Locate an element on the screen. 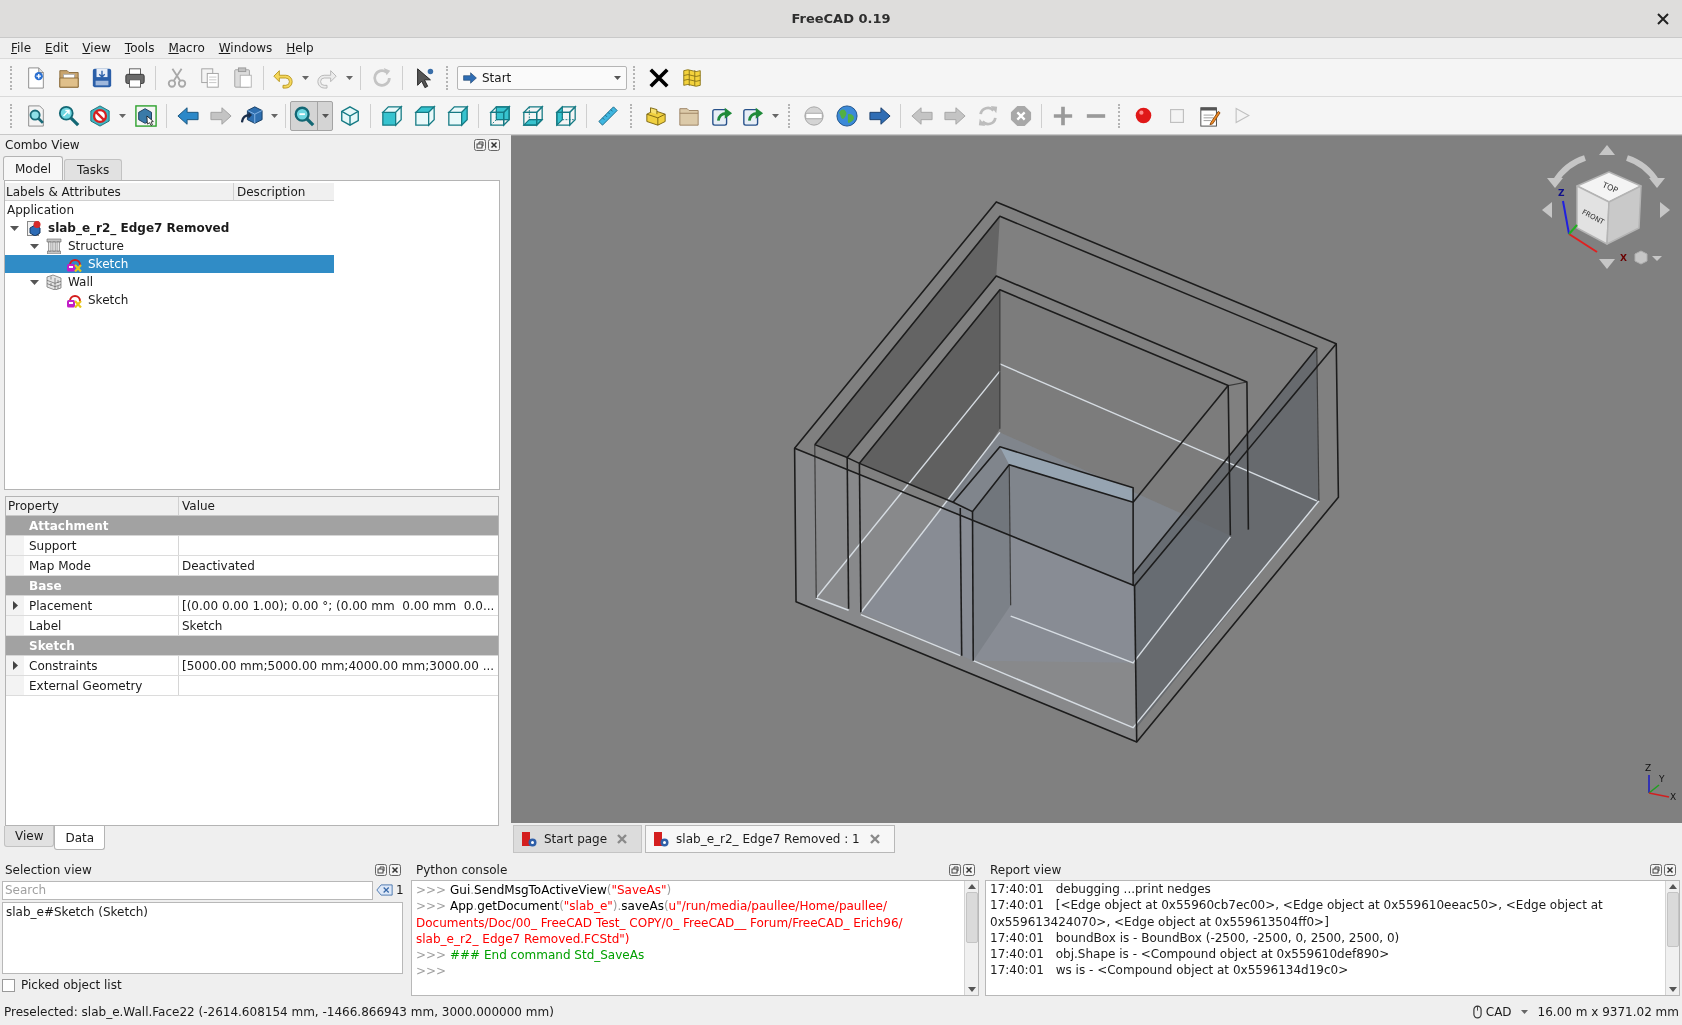  rotate-left-icon is located at coordinates (1567, 171).